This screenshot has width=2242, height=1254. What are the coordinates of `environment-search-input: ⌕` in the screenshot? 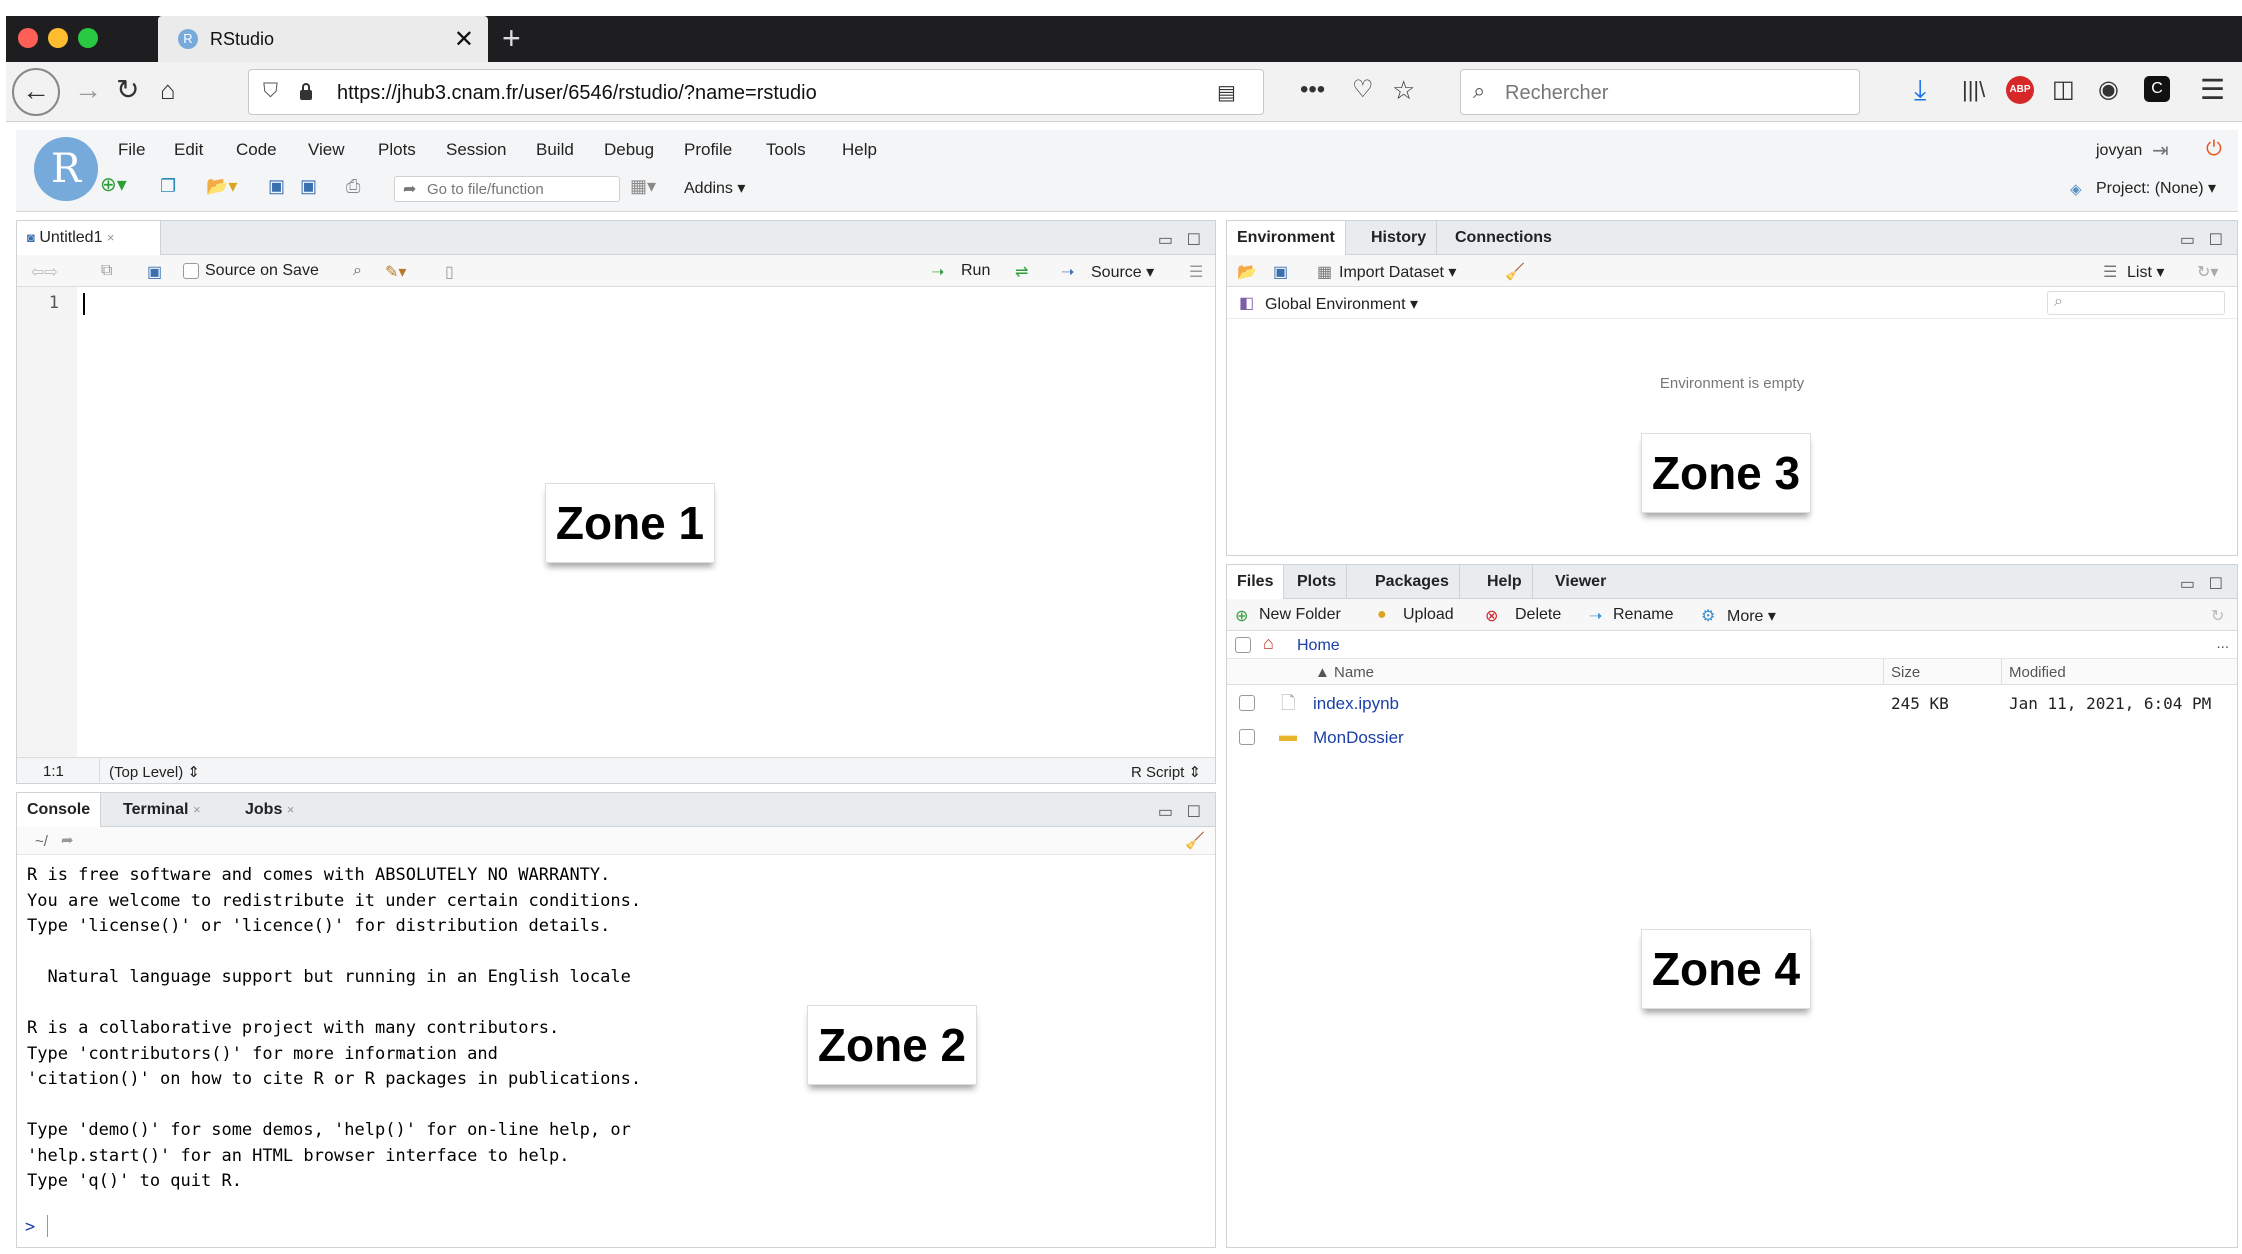 It's located at (2136, 303).